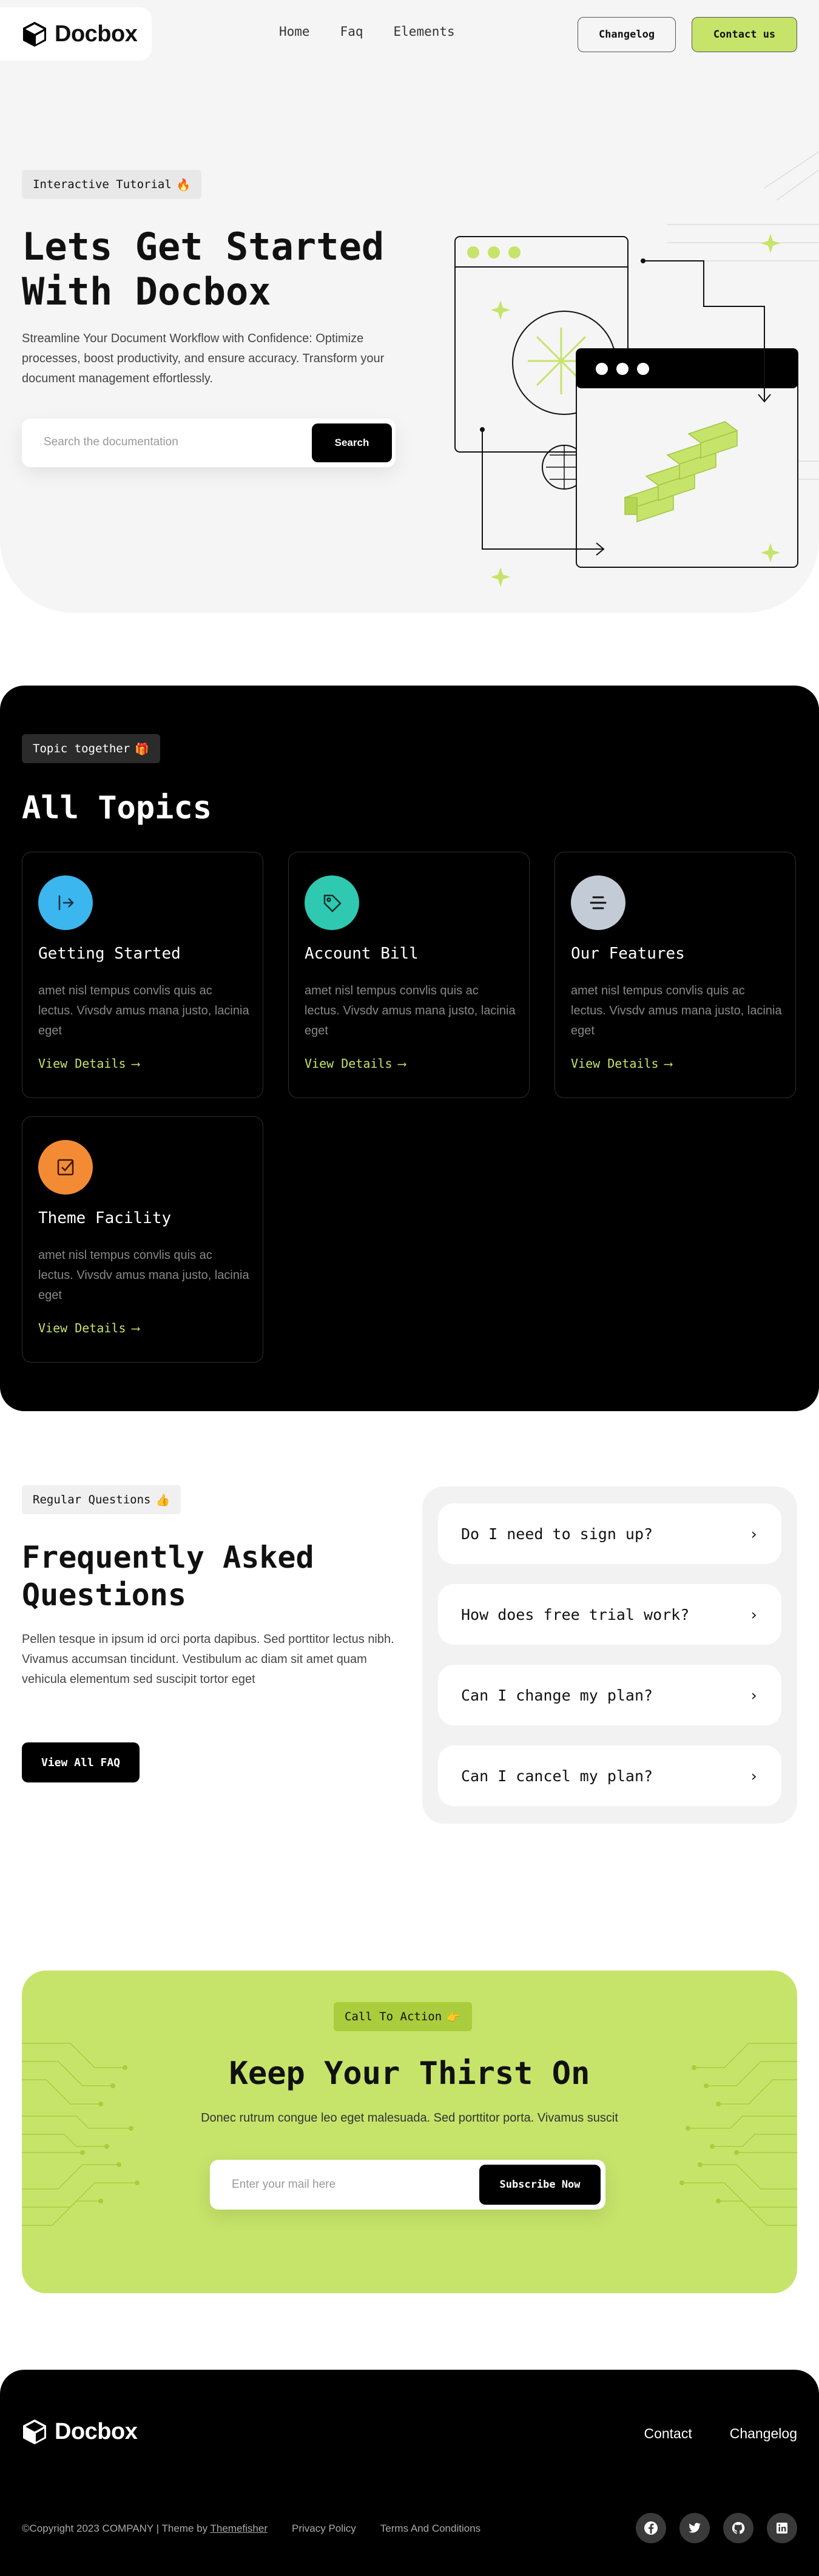  What do you see at coordinates (362, 954) in the screenshot?
I see `card-title: Account Bill` at bounding box center [362, 954].